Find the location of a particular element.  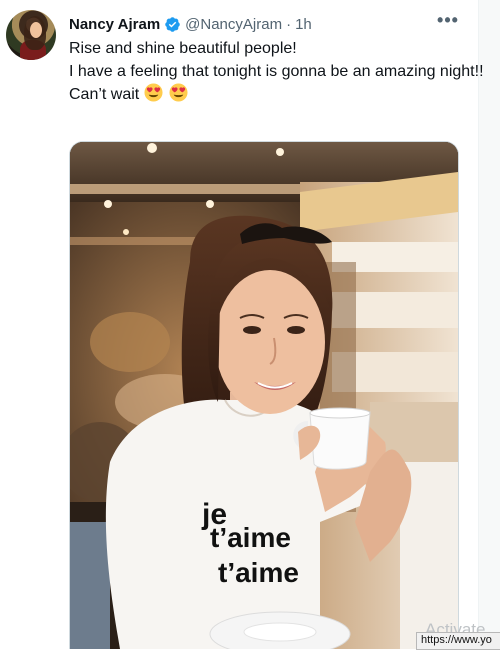

tweet-header: Nancy Ajram @NancyAjram · 1h is located at coordinates (190, 24).